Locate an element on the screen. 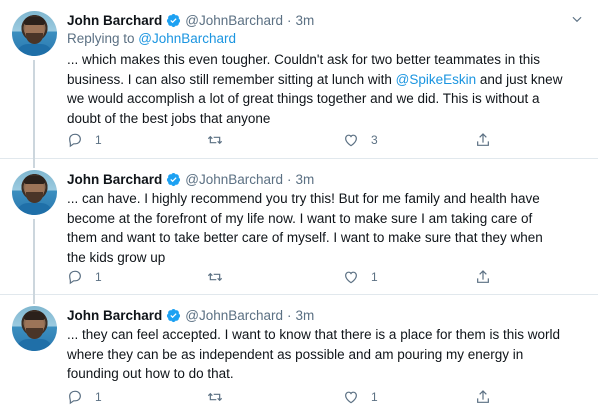 This screenshot has width=598, height=413. tweet-actions: 1 3 is located at coordinates (282, 140).